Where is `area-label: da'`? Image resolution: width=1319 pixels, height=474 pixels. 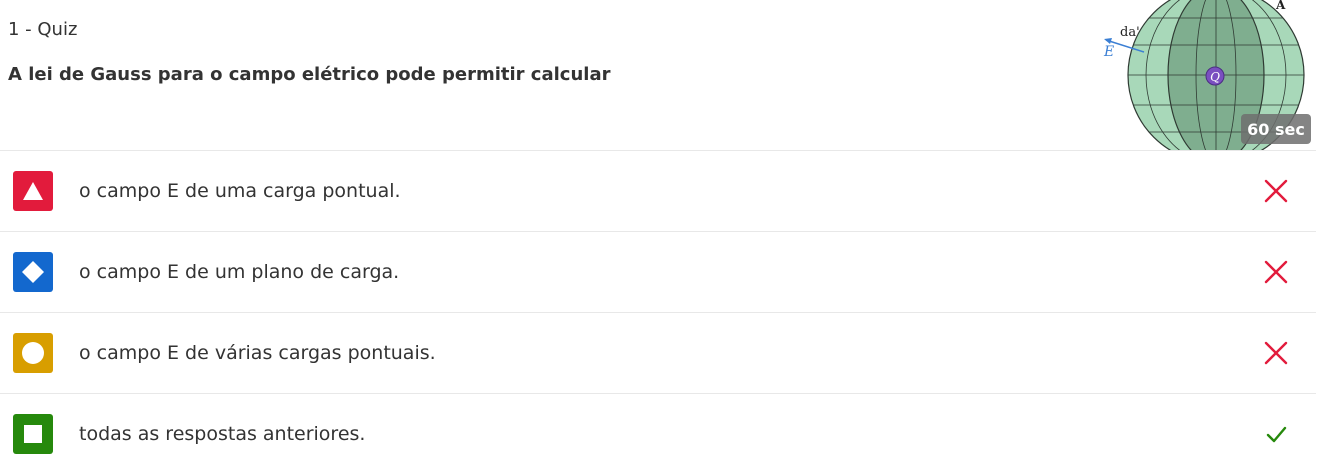
area-label: da' is located at coordinates (1130, 32).